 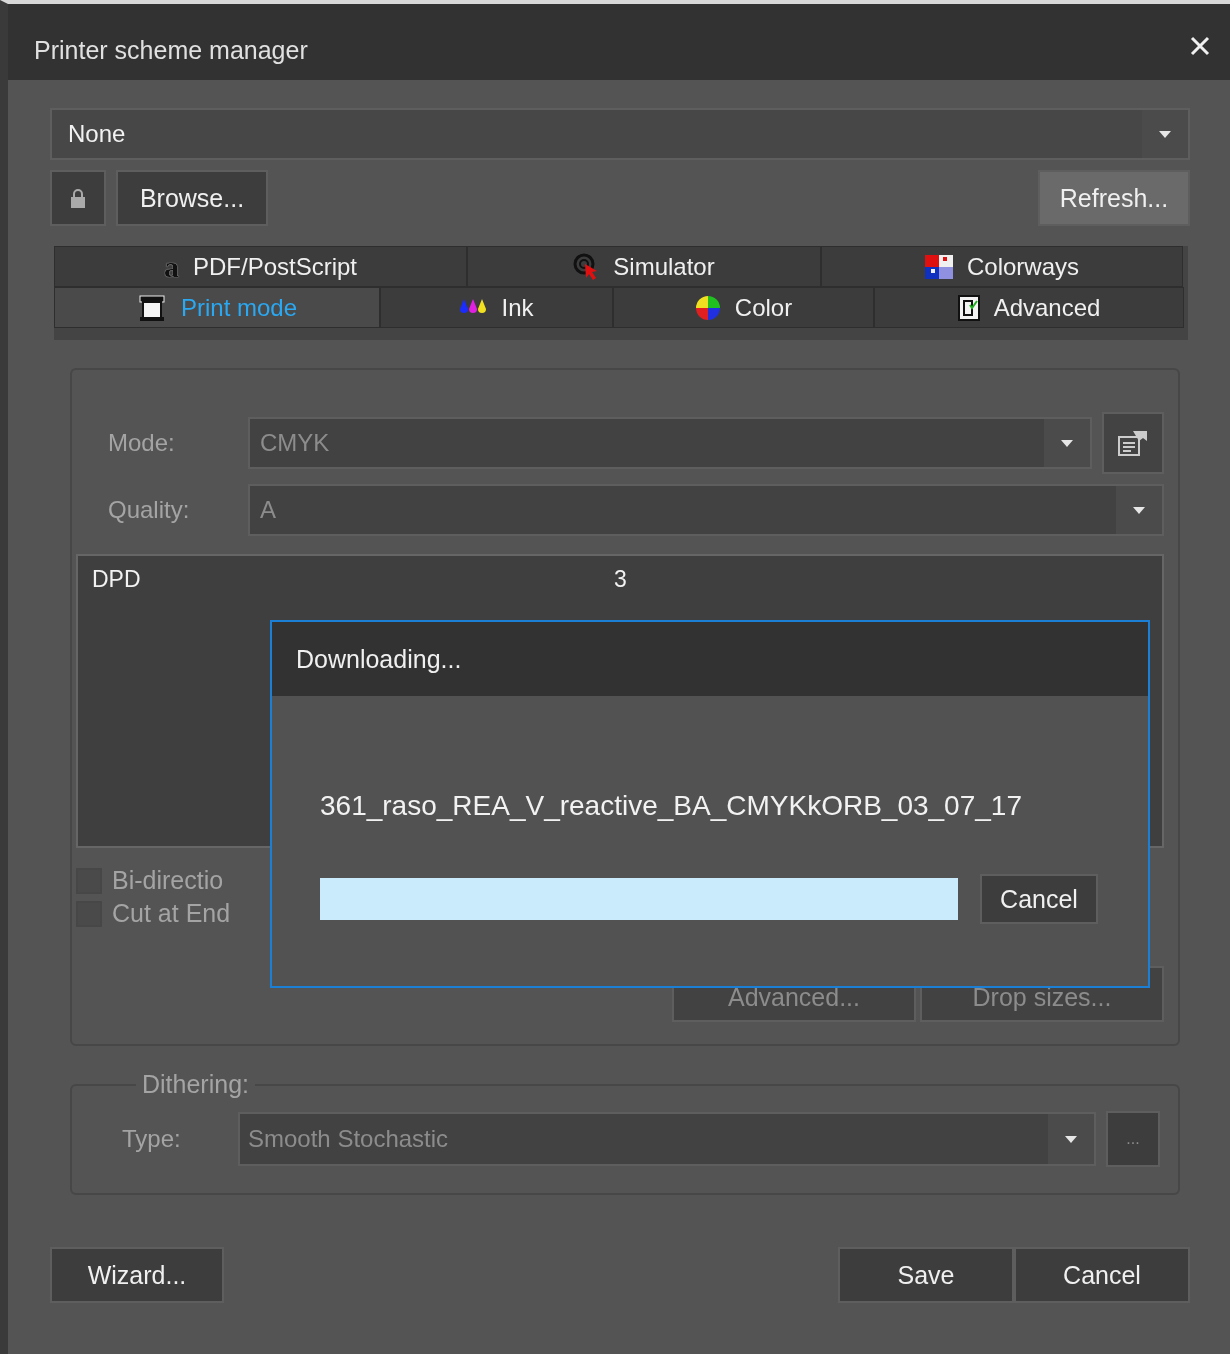 I want to click on tab: Color, so click(x=743, y=307).